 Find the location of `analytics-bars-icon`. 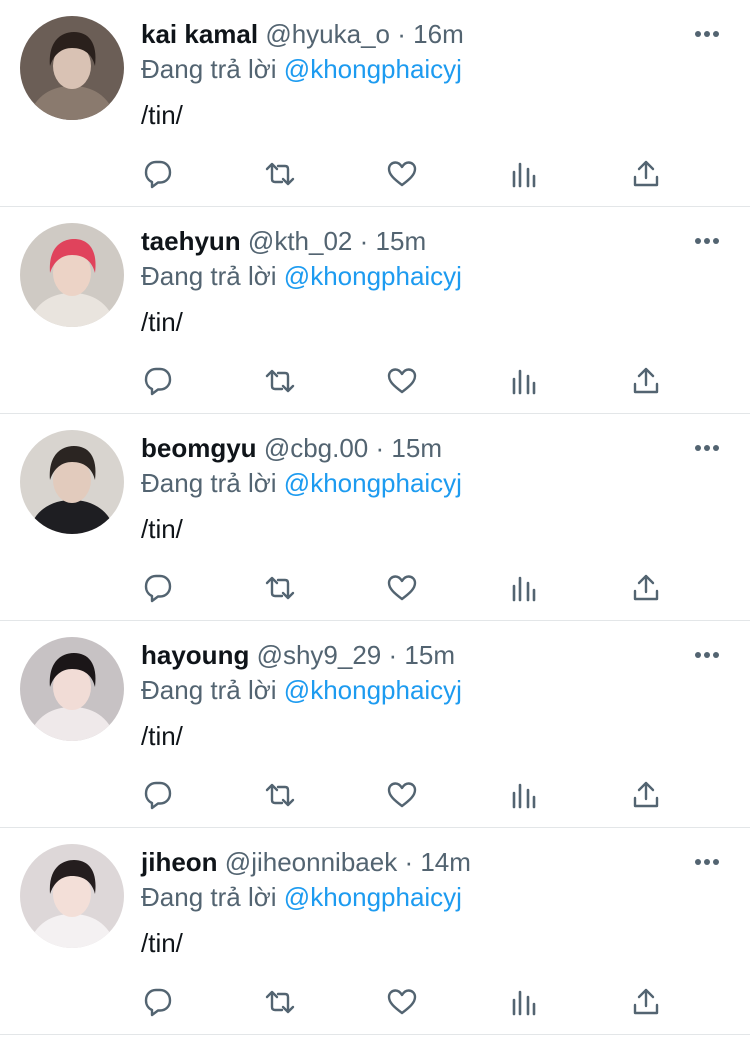

analytics-bars-icon is located at coordinates (524, 1003).